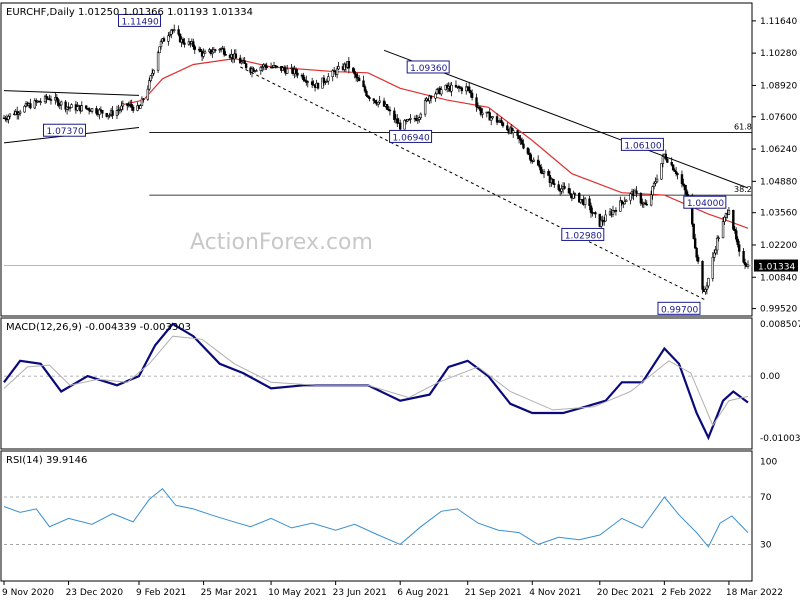 The height and width of the screenshot is (604, 800). I want to click on x-tick-label: 25 Mar 2021, so click(229, 593).